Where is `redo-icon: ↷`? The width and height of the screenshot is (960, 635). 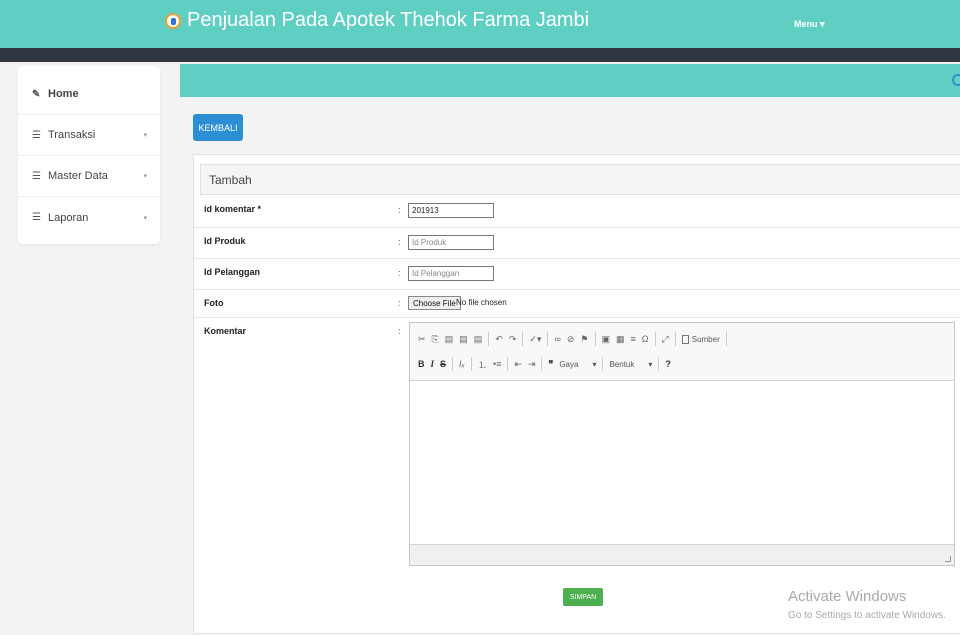
redo-icon: ↷ is located at coordinates (513, 339).